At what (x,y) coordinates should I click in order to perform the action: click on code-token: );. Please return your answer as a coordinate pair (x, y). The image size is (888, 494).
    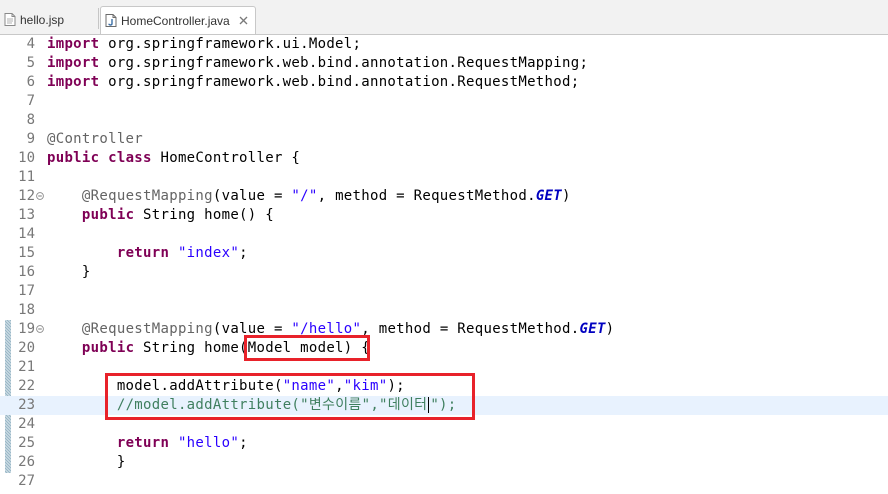
    Looking at the image, I should click on (396, 386).